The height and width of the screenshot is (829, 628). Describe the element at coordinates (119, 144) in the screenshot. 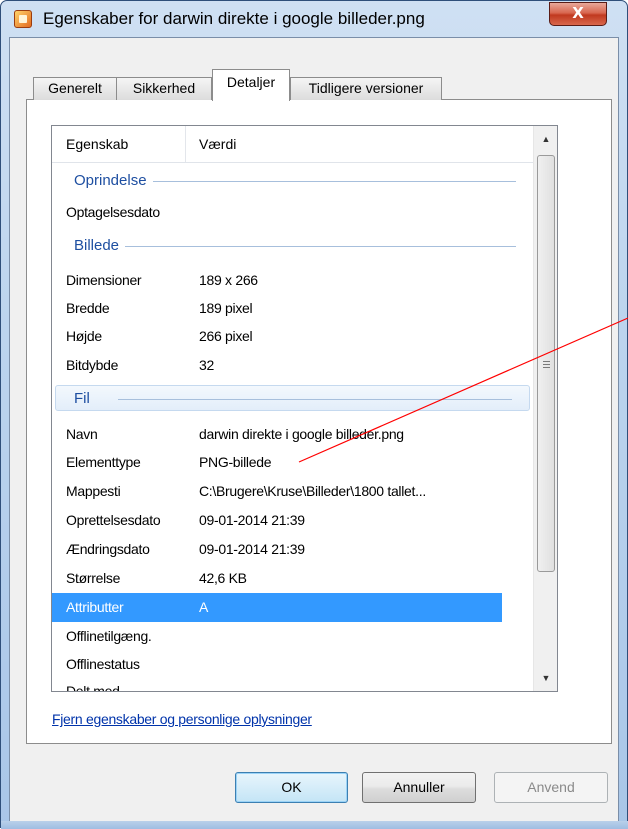

I see `column-header-property: Egenskab` at that location.